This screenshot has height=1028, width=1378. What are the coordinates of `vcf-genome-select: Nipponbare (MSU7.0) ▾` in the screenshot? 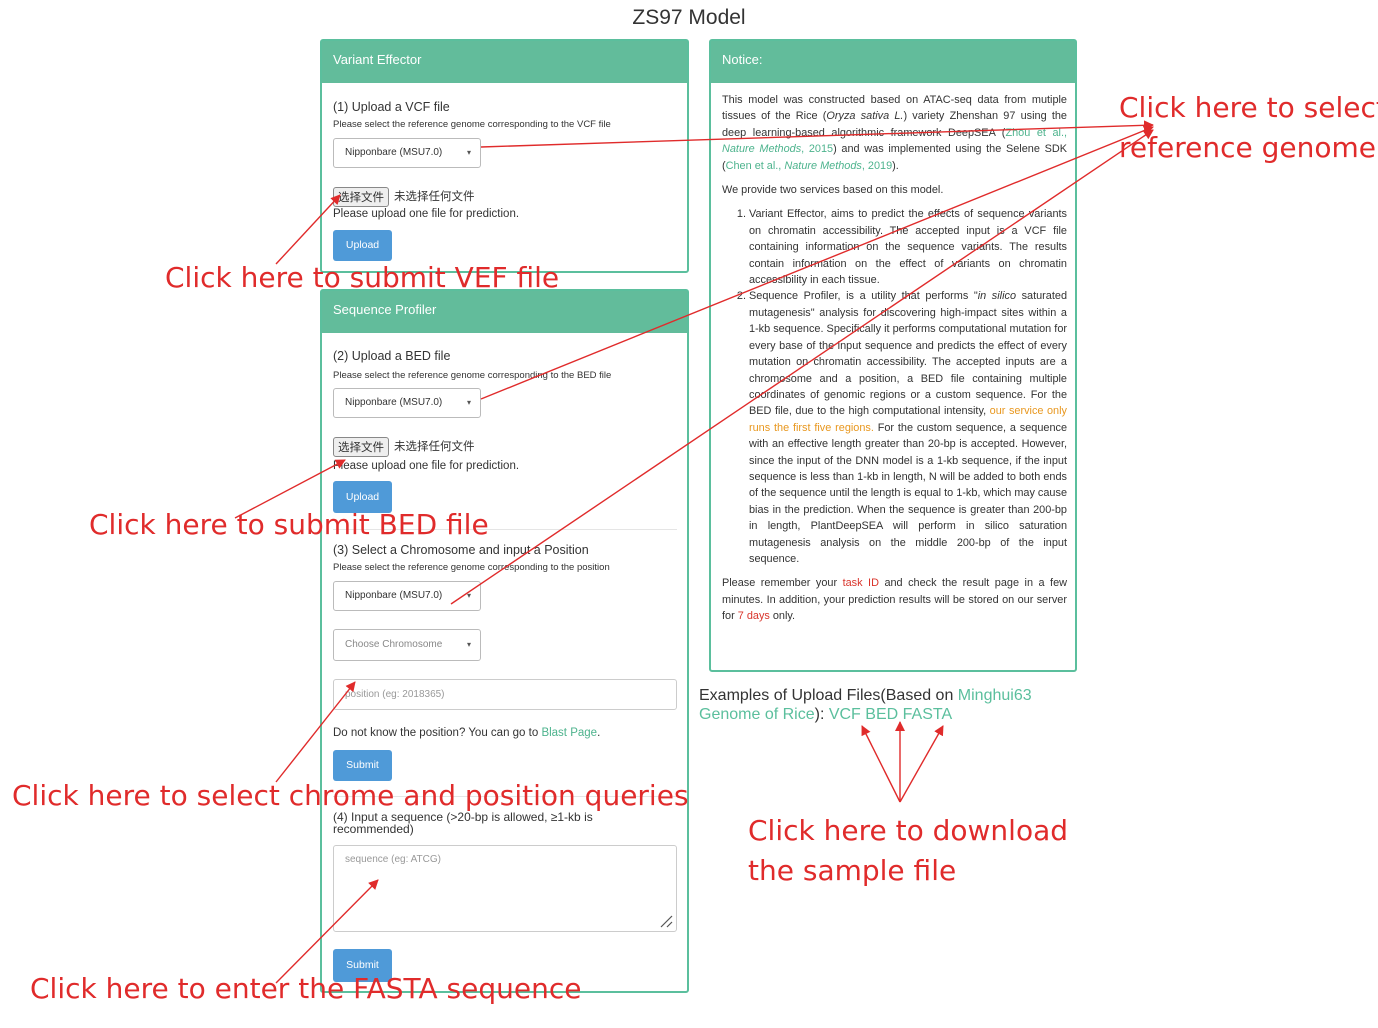 It's located at (407, 153).